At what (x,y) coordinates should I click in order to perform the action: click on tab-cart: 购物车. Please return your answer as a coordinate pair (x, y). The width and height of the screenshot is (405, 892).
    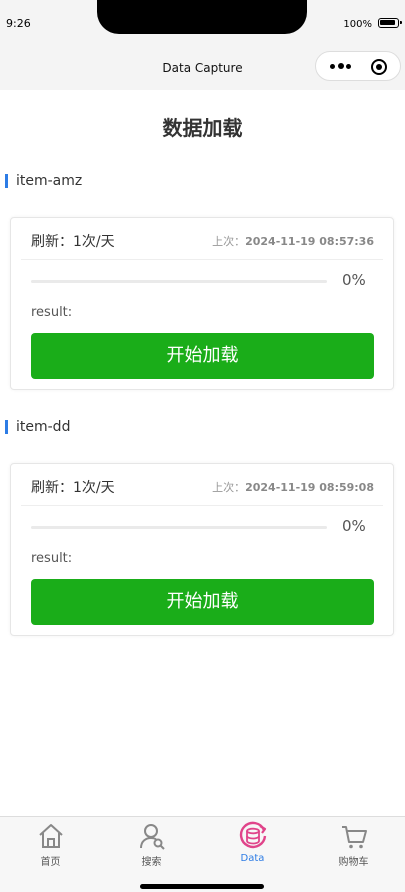
    Looking at the image, I should click on (353, 845).